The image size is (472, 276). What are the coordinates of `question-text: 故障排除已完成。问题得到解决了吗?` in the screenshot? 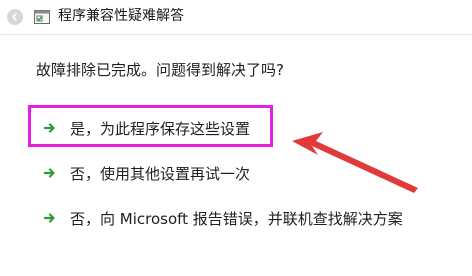 It's located at (160, 70).